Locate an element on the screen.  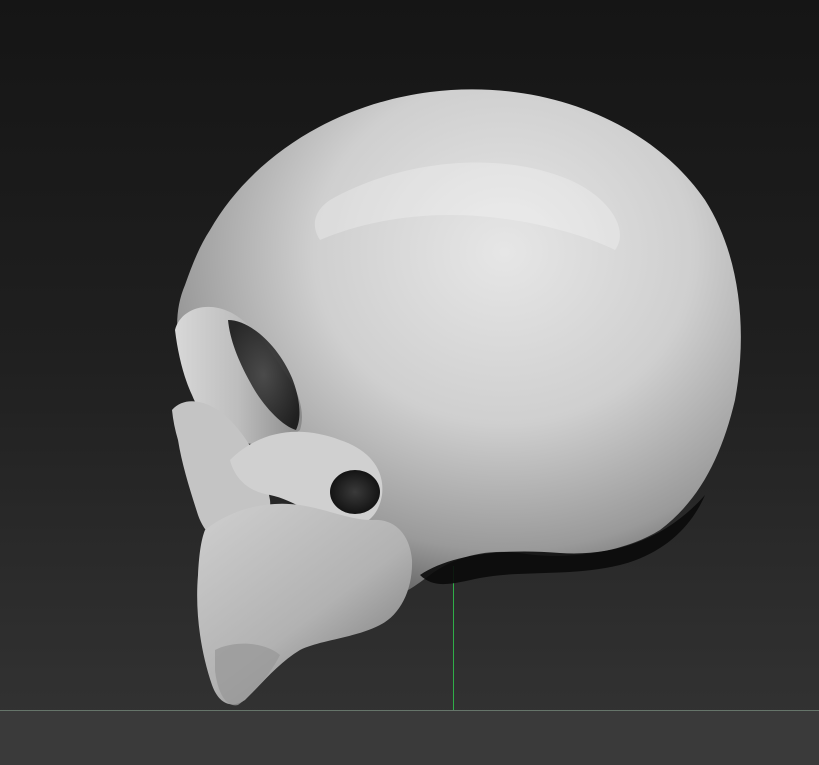
chin-shadow is located at coordinates (247, 674).